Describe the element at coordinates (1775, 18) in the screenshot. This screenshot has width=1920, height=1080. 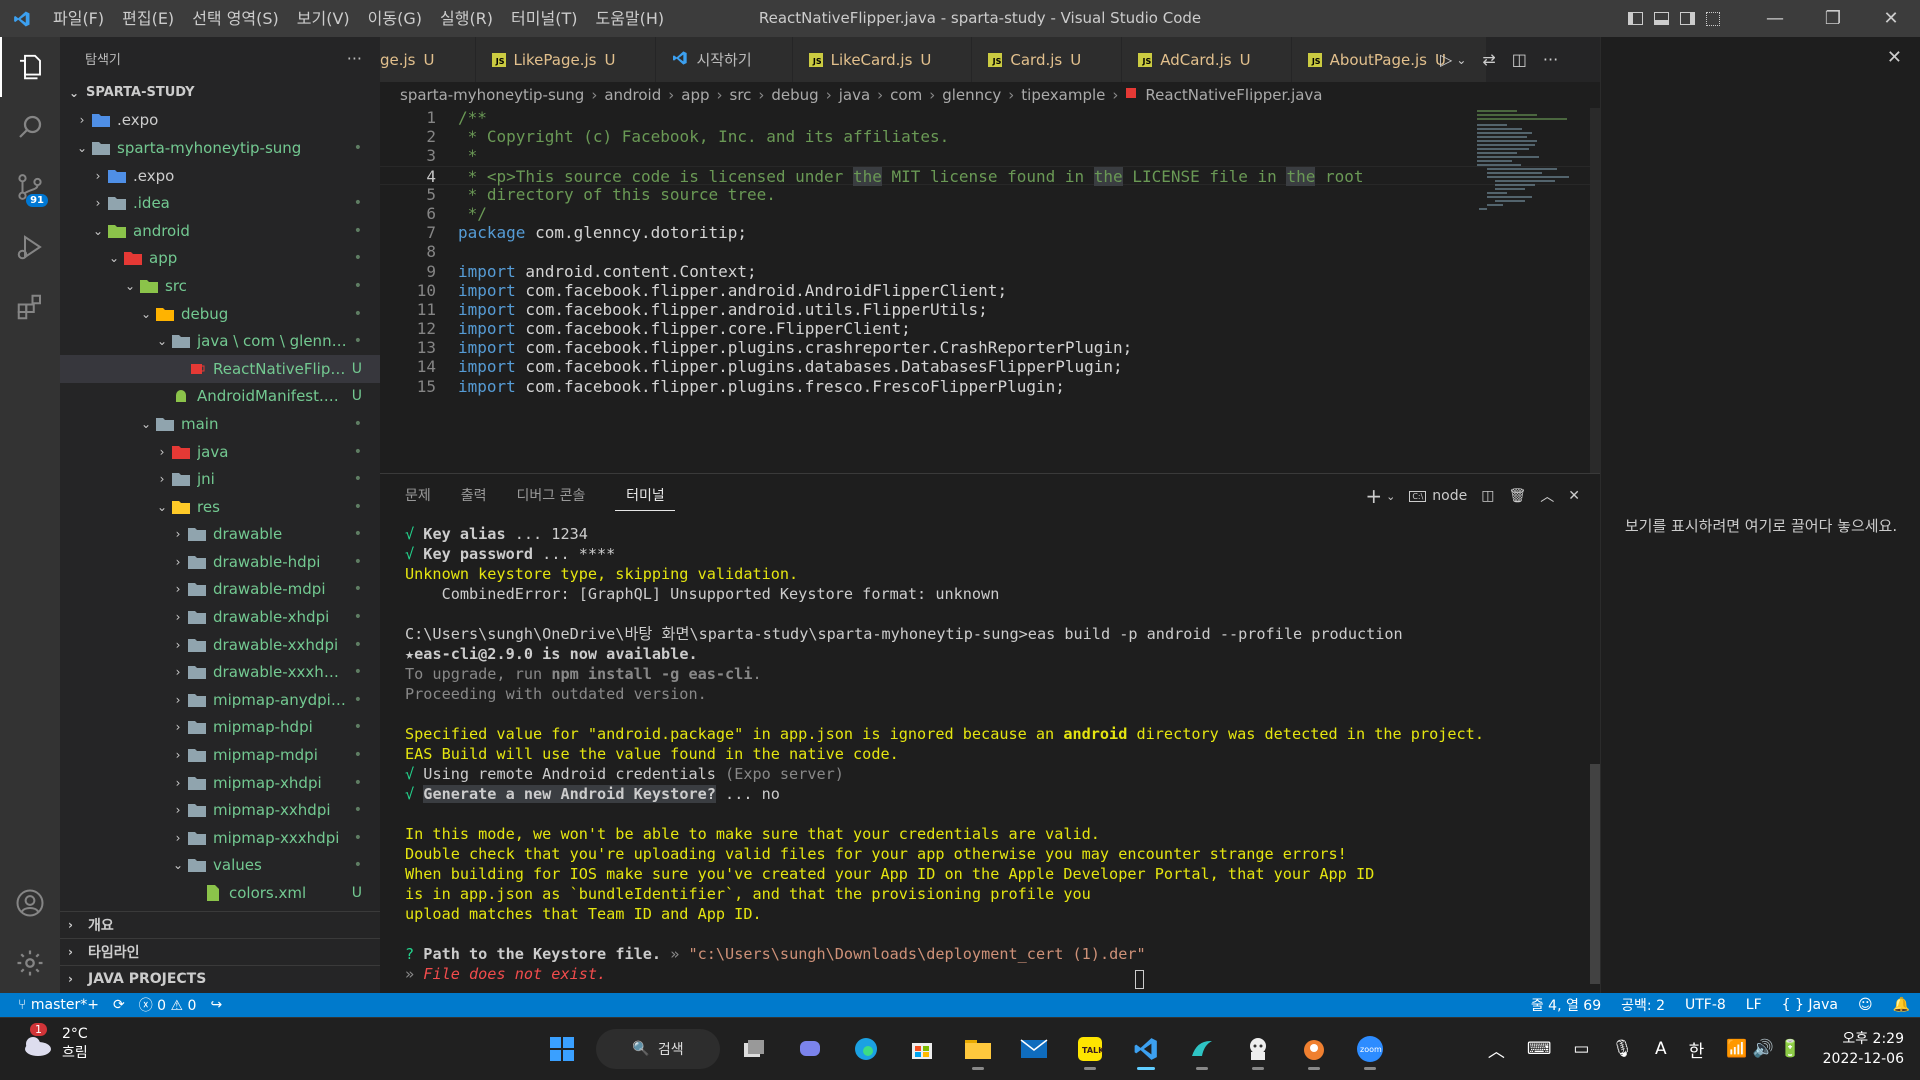
I see `minimize-button: —` at that location.